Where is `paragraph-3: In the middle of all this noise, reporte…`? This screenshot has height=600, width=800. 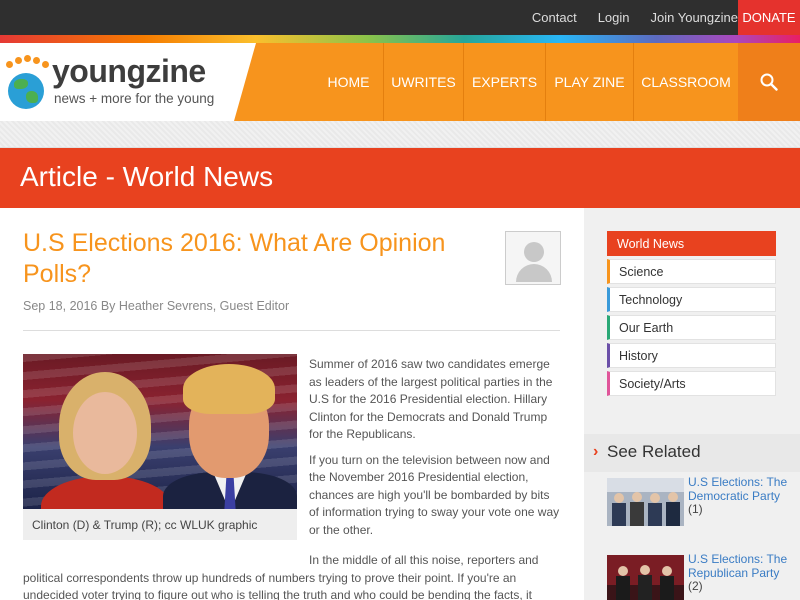 paragraph-3: In the middle of all this noise, reporte… is located at coordinates (281, 576).